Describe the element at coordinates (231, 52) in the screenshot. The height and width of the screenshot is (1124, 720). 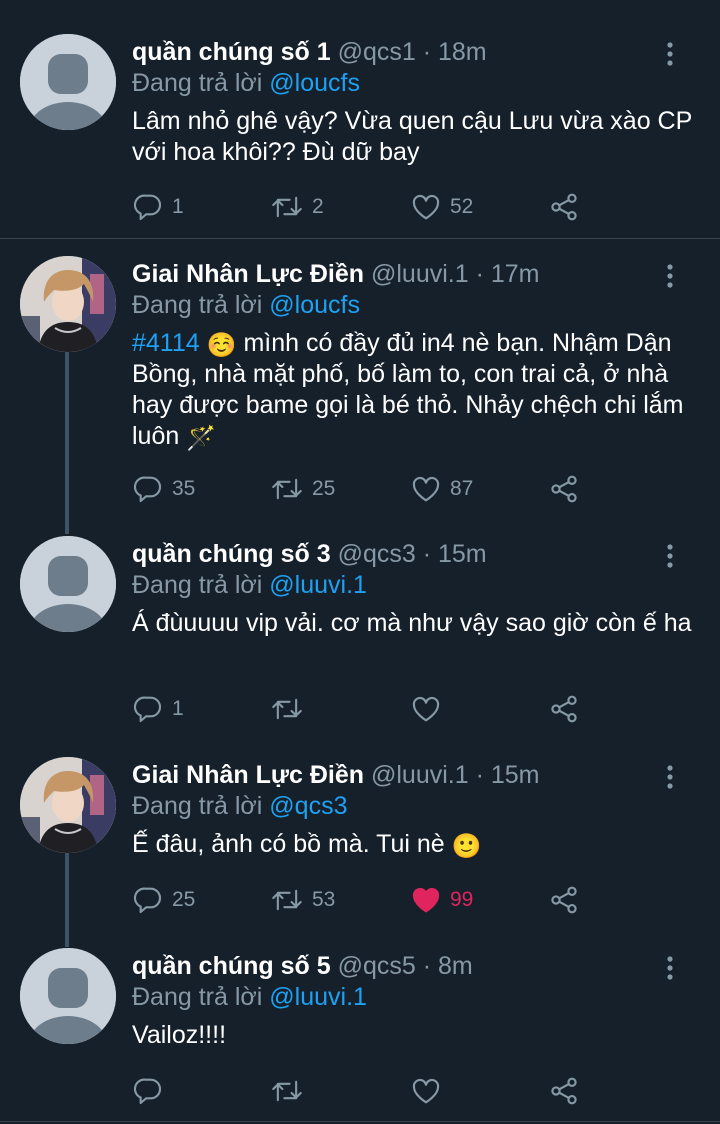
I see `display-name: quần chúng số 1` at that location.